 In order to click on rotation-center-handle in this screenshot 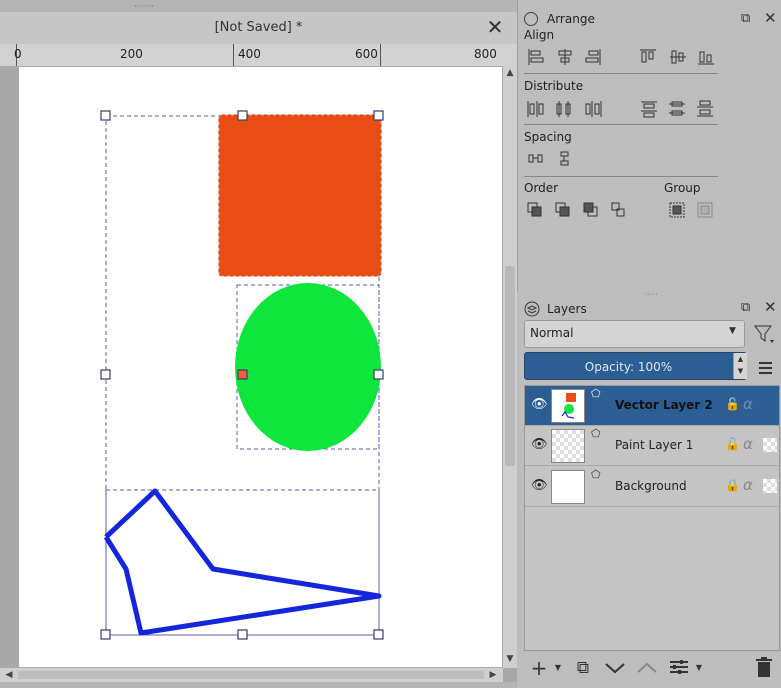, I will do `click(242, 374)`.